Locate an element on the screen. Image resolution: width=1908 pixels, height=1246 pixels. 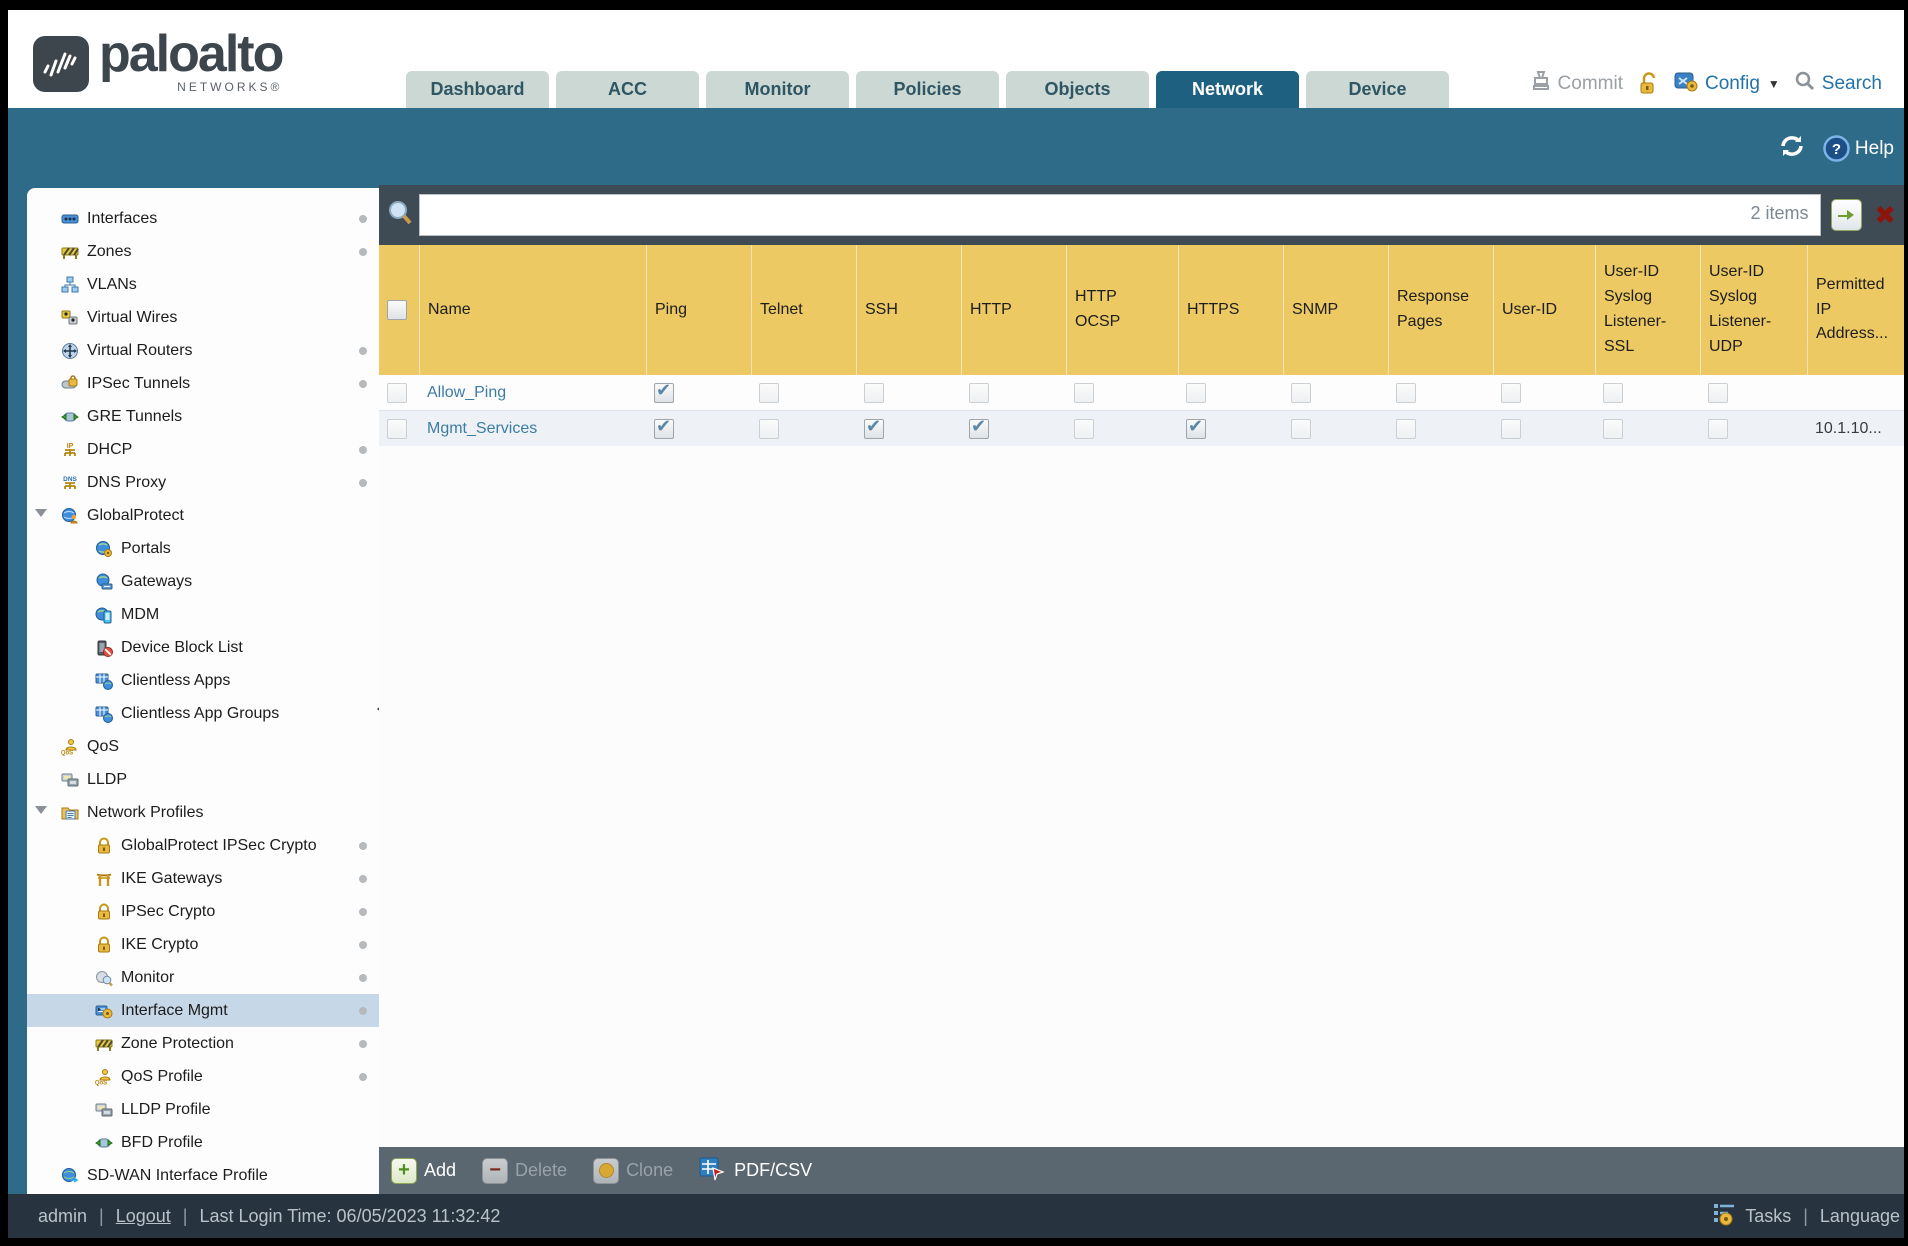
sidebar-item-bfd-profile: BFD Profile is located at coordinates (203, 1142).